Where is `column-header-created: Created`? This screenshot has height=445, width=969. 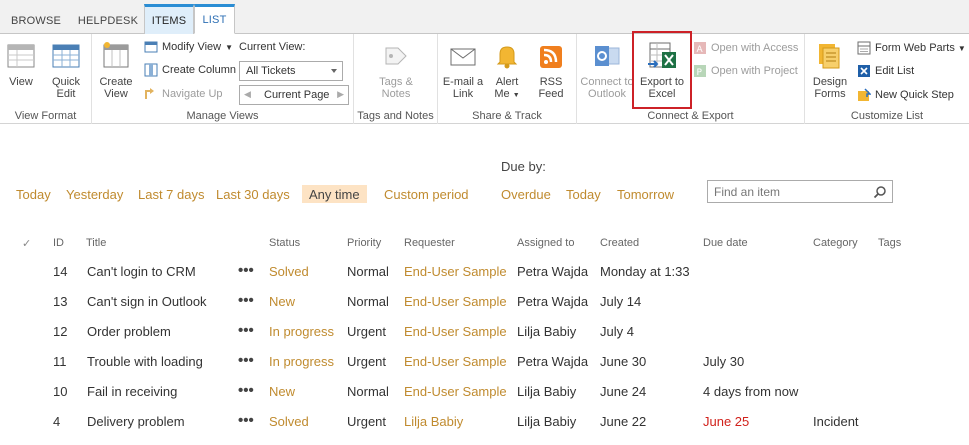 column-header-created: Created is located at coordinates (619, 243).